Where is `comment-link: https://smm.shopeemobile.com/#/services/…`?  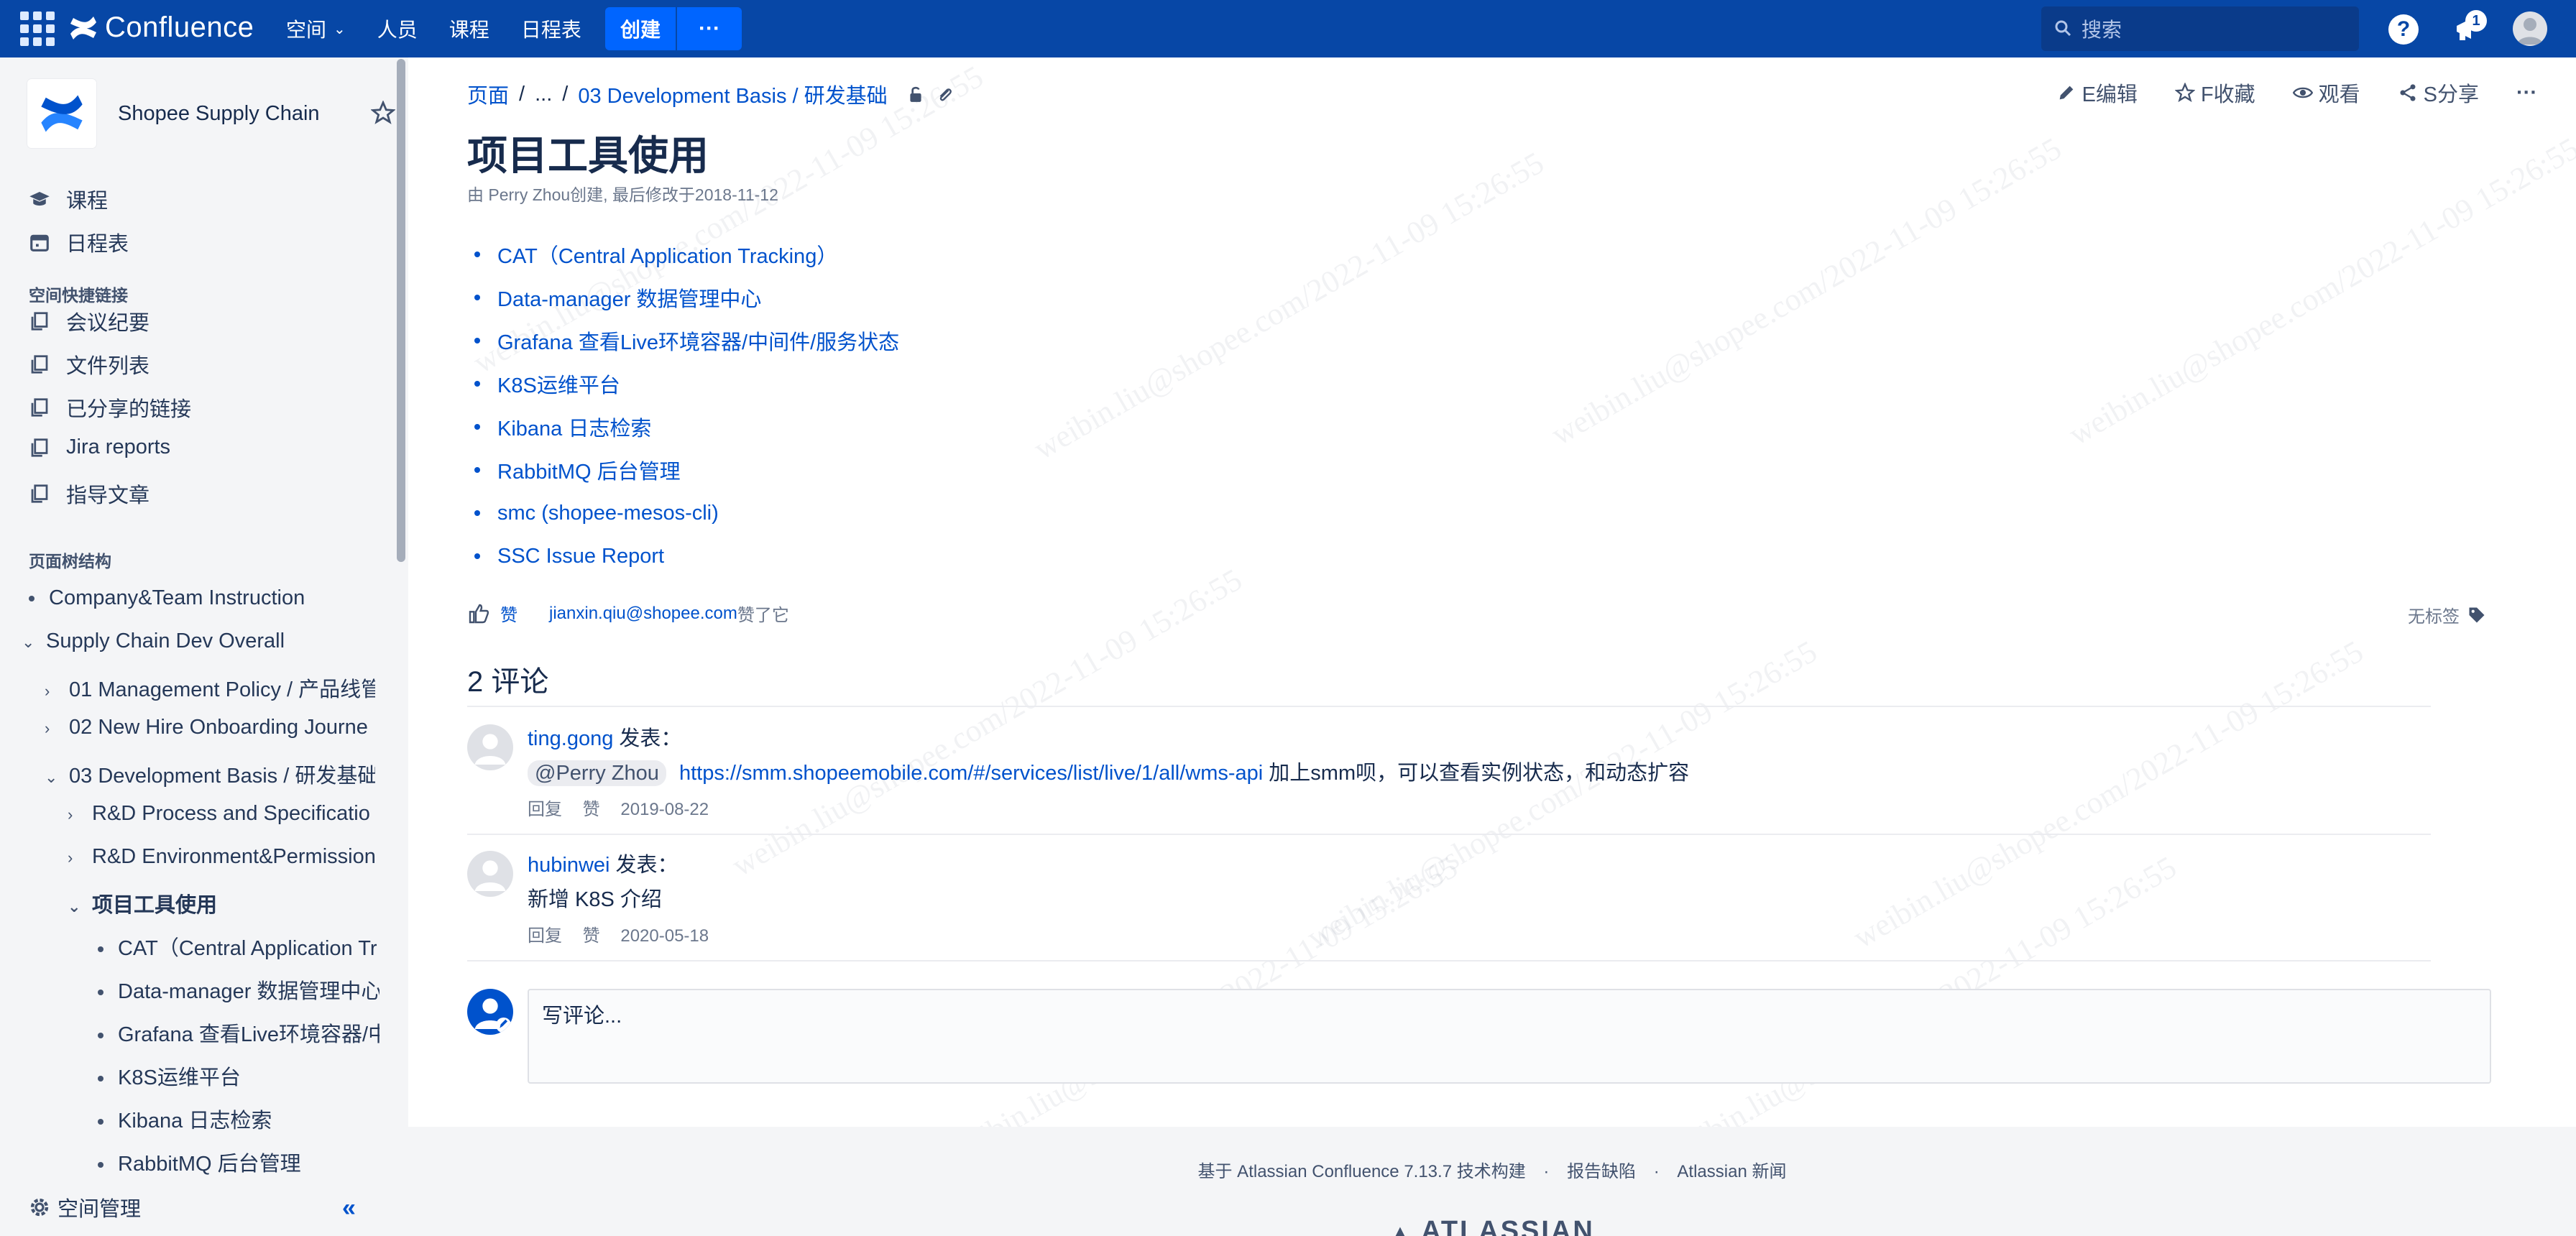 comment-link: https://smm.shopeemobile.com/#/services/… is located at coordinates (971, 773).